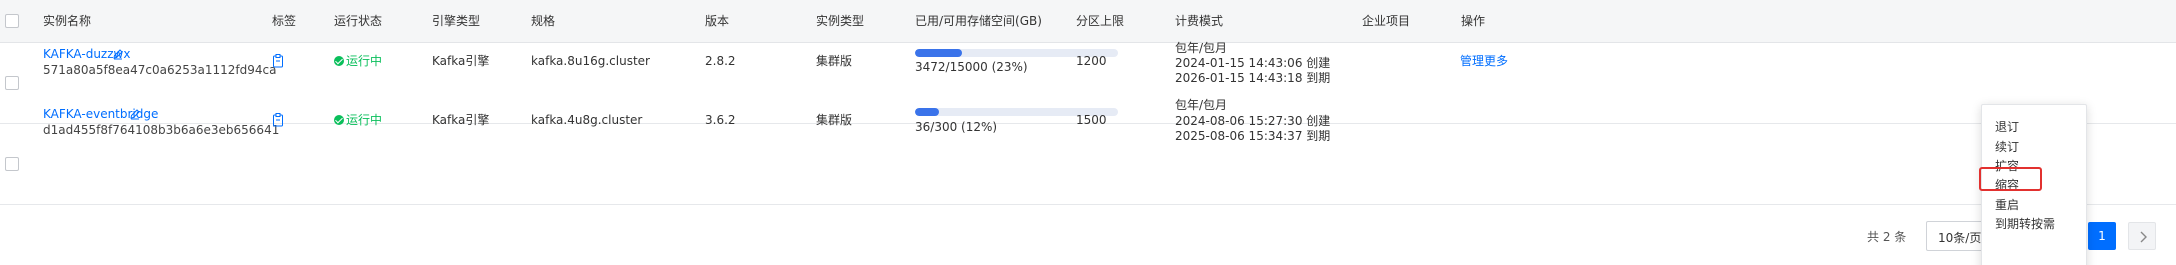 The width and height of the screenshot is (2176, 265). Describe the element at coordinates (12, 21) in the screenshot. I see `select-all-checkbox` at that location.